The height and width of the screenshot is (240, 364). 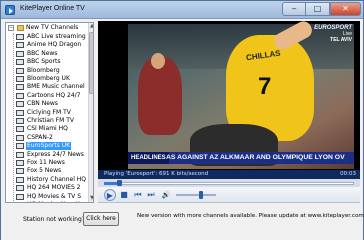 I want to click on channel-label: BBC News, so click(x=42, y=53).